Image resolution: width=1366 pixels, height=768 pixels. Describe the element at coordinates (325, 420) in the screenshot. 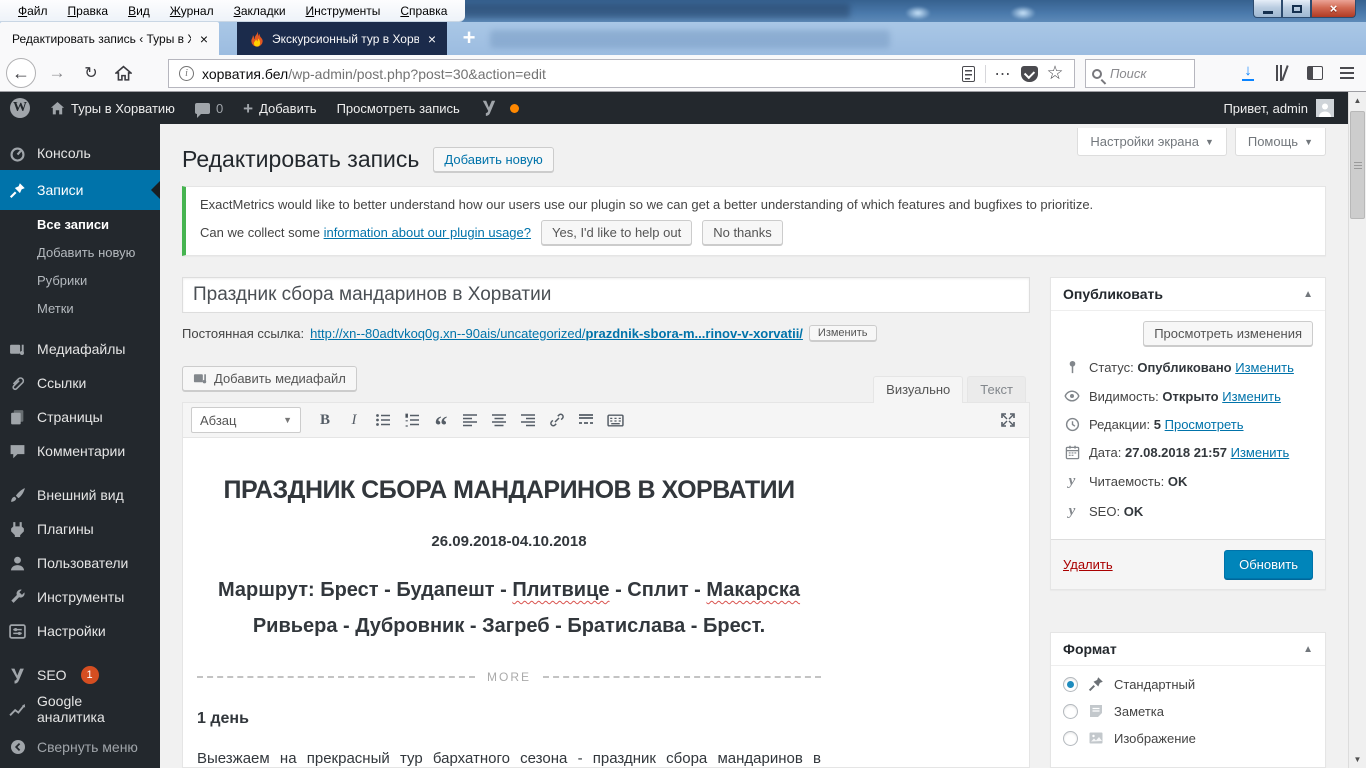

I see `bold-button: B` at that location.